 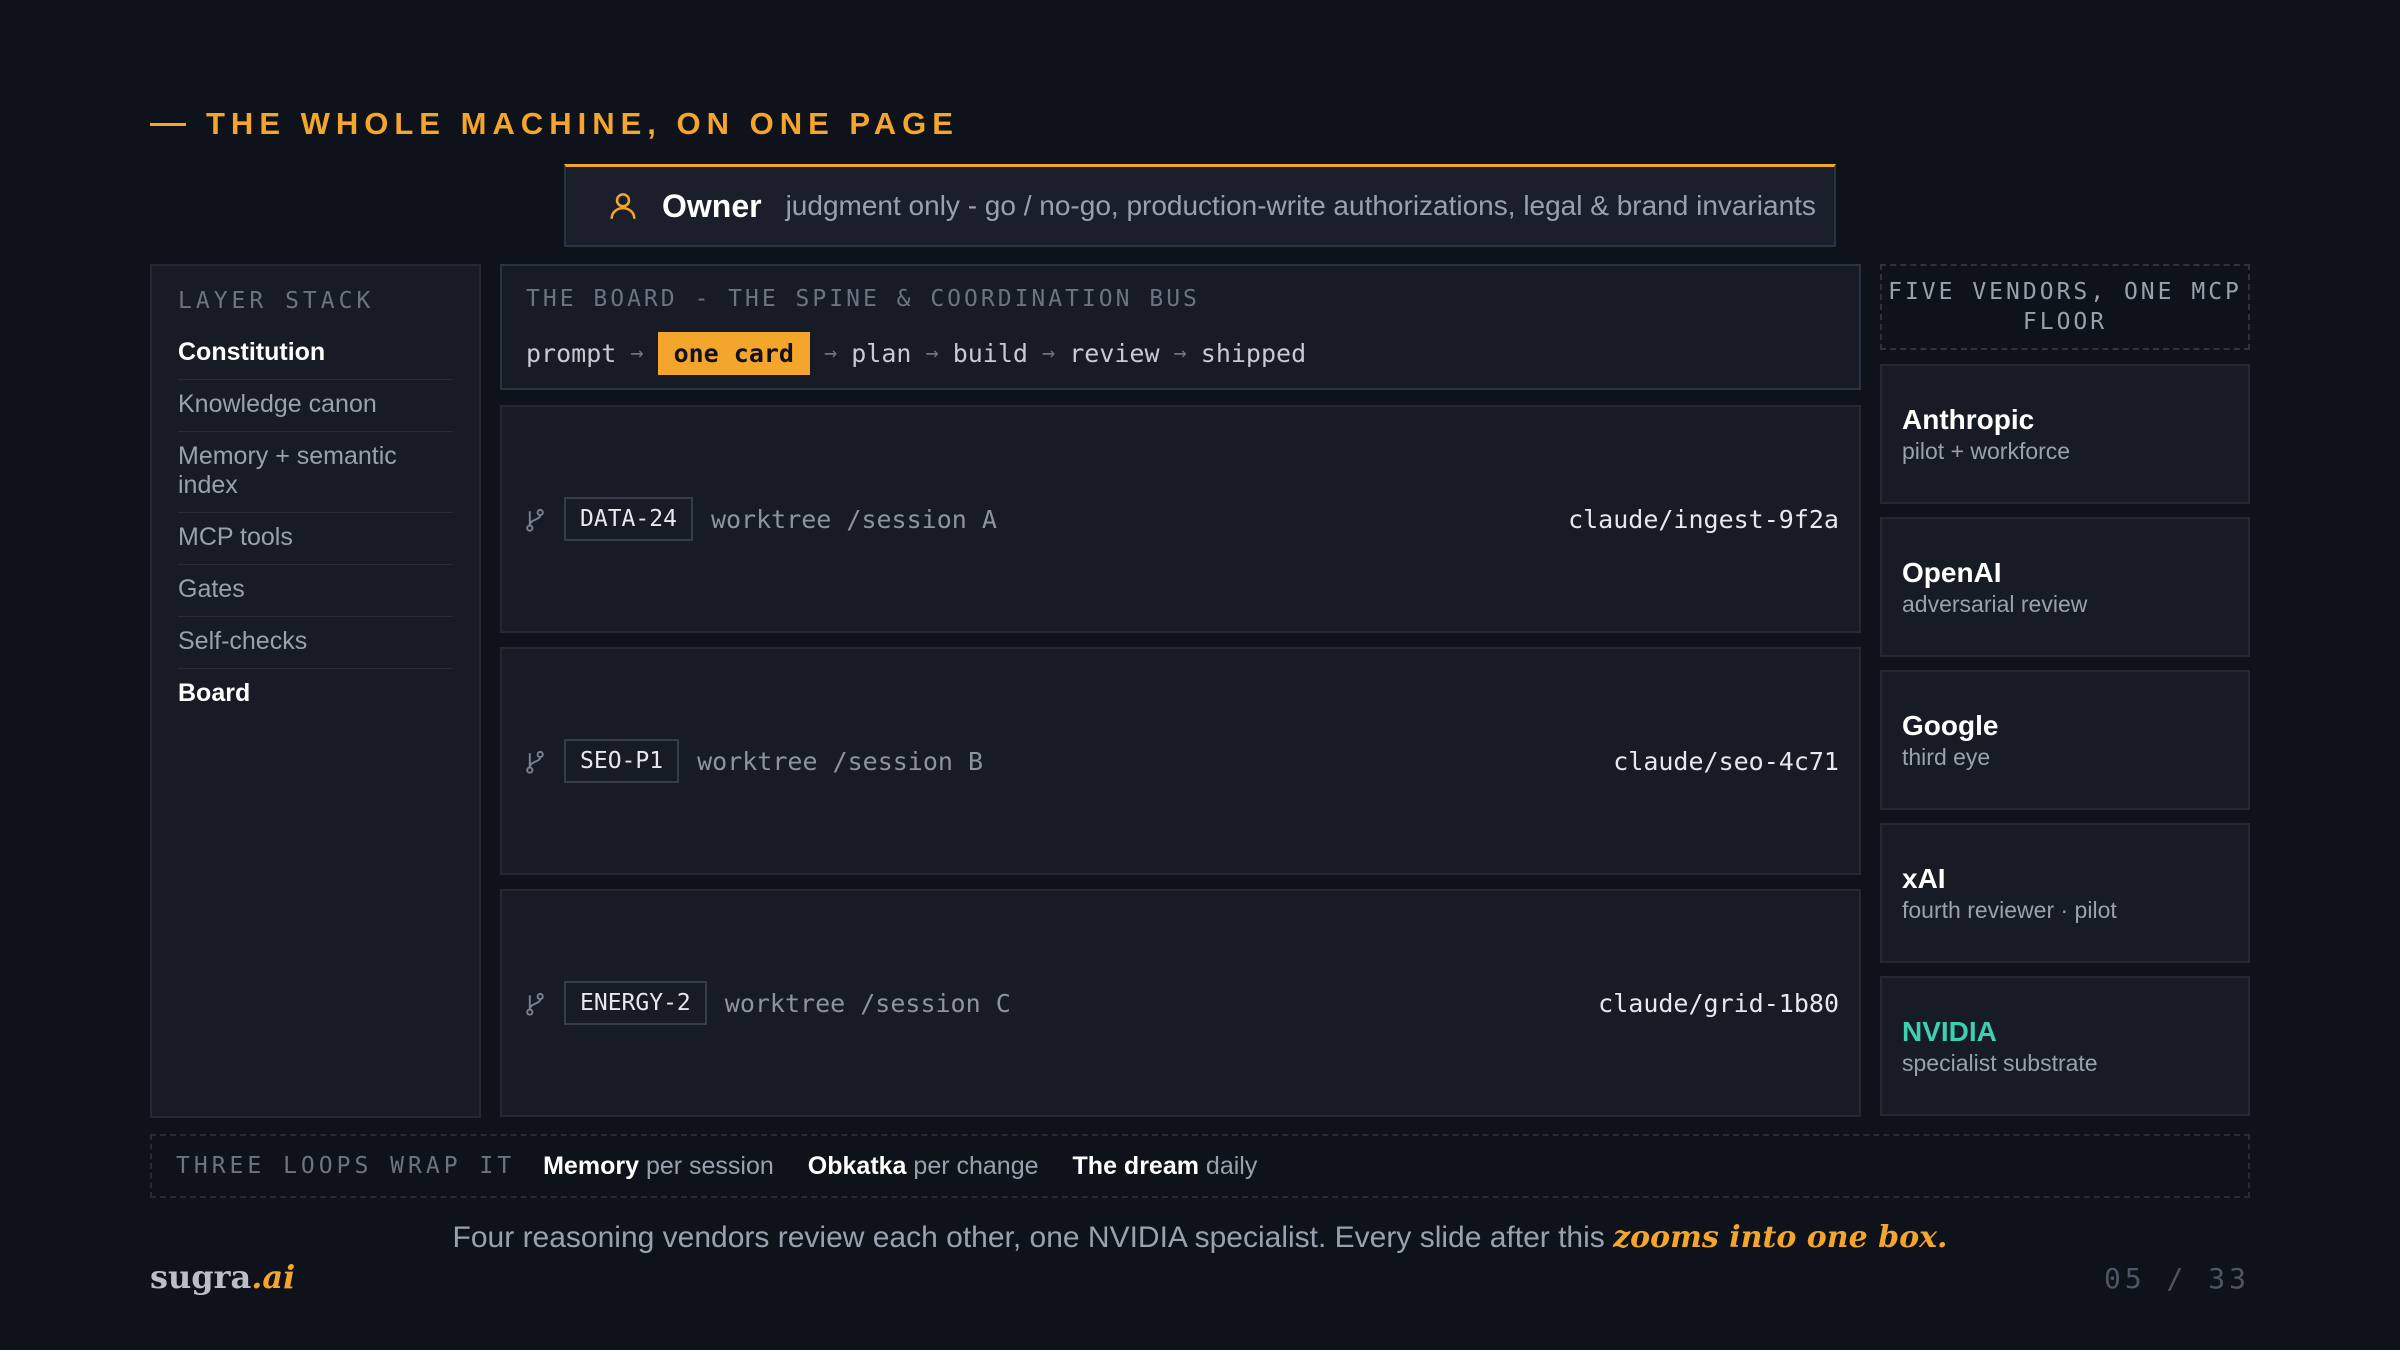 I want to click on session-tag: SEO-P1, so click(x=622, y=761).